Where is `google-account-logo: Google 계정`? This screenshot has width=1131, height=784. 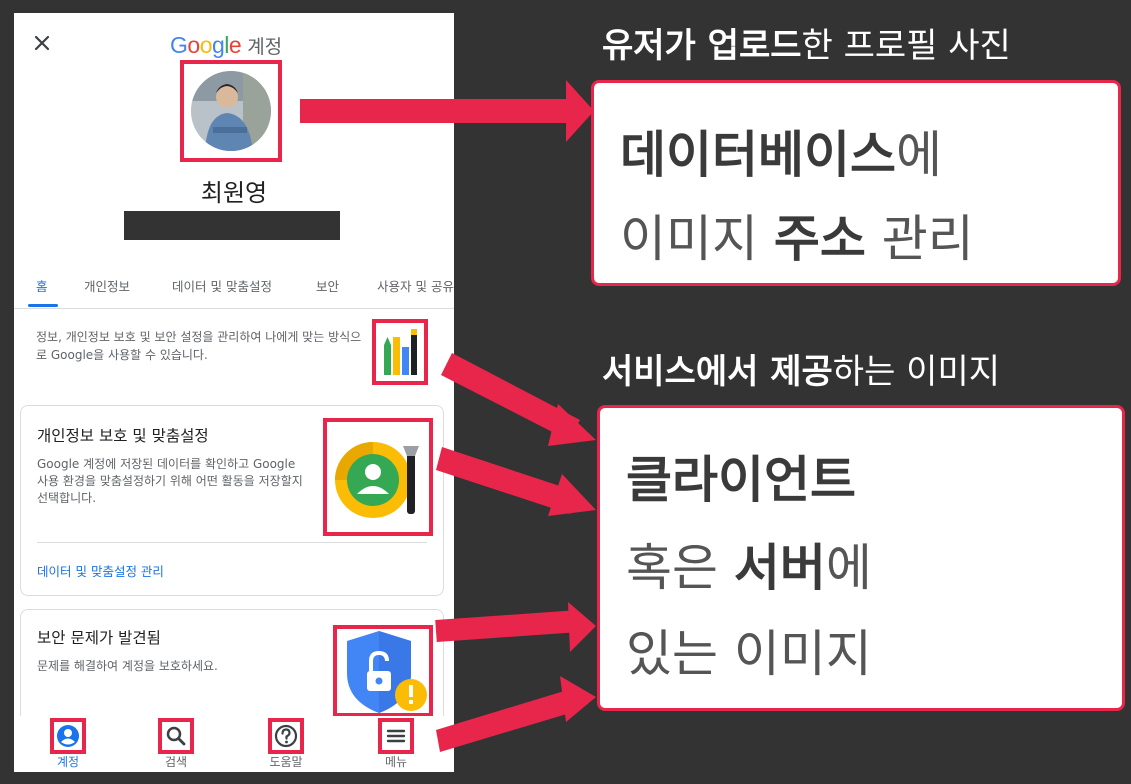 google-account-logo: Google 계정 is located at coordinates (226, 45).